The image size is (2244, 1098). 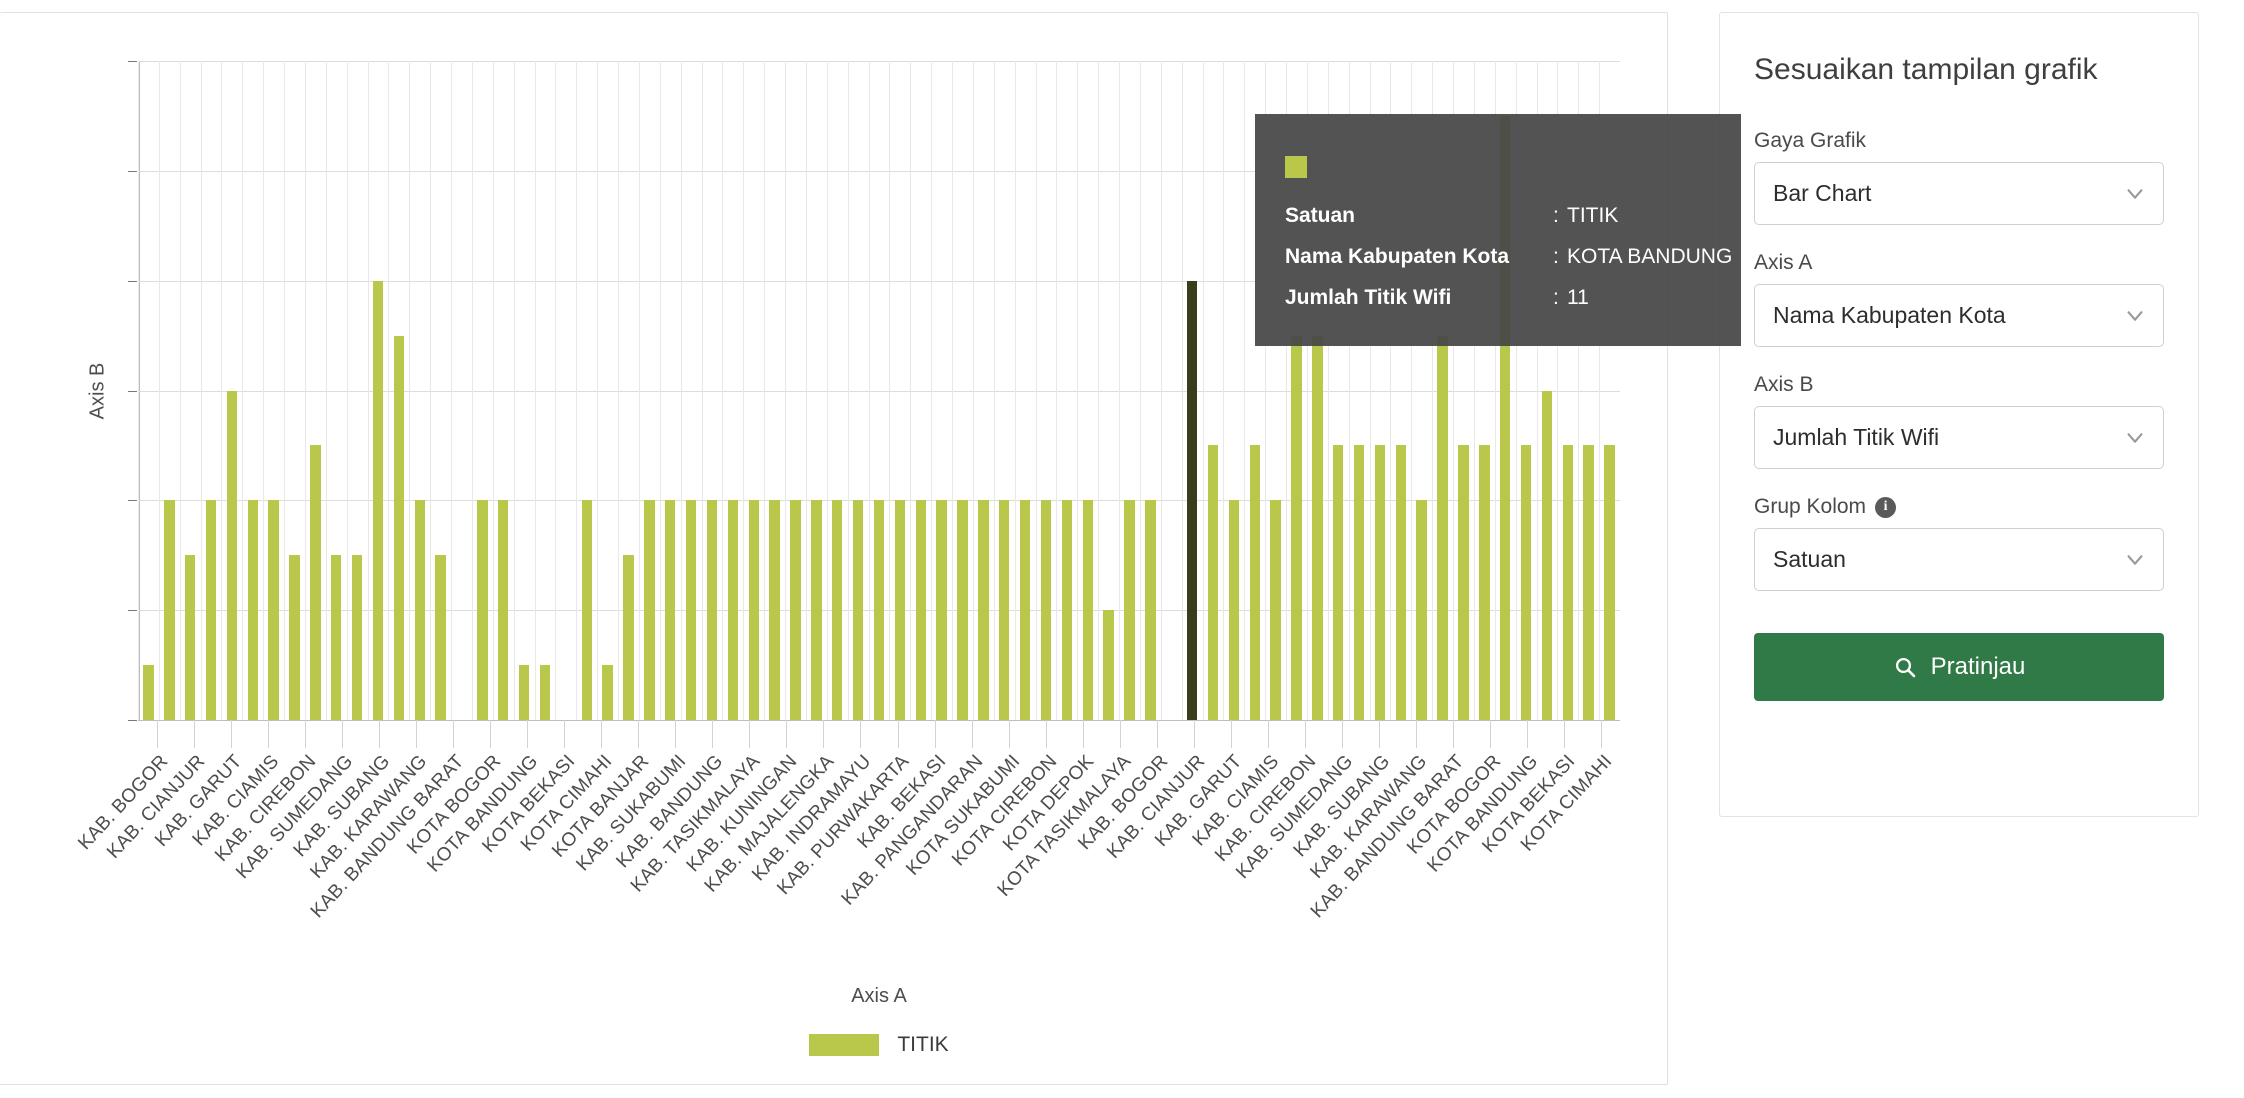 What do you see at coordinates (1784, 384) in the screenshot?
I see `field-label-text: Axis B` at bounding box center [1784, 384].